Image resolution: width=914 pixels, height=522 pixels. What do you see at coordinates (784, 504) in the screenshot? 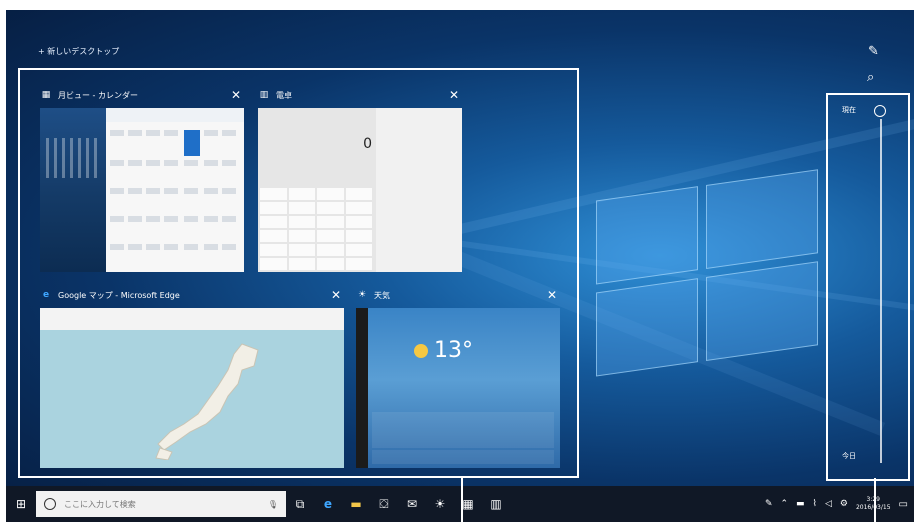
I see `chevron-up-icon: ⌃` at bounding box center [784, 504].